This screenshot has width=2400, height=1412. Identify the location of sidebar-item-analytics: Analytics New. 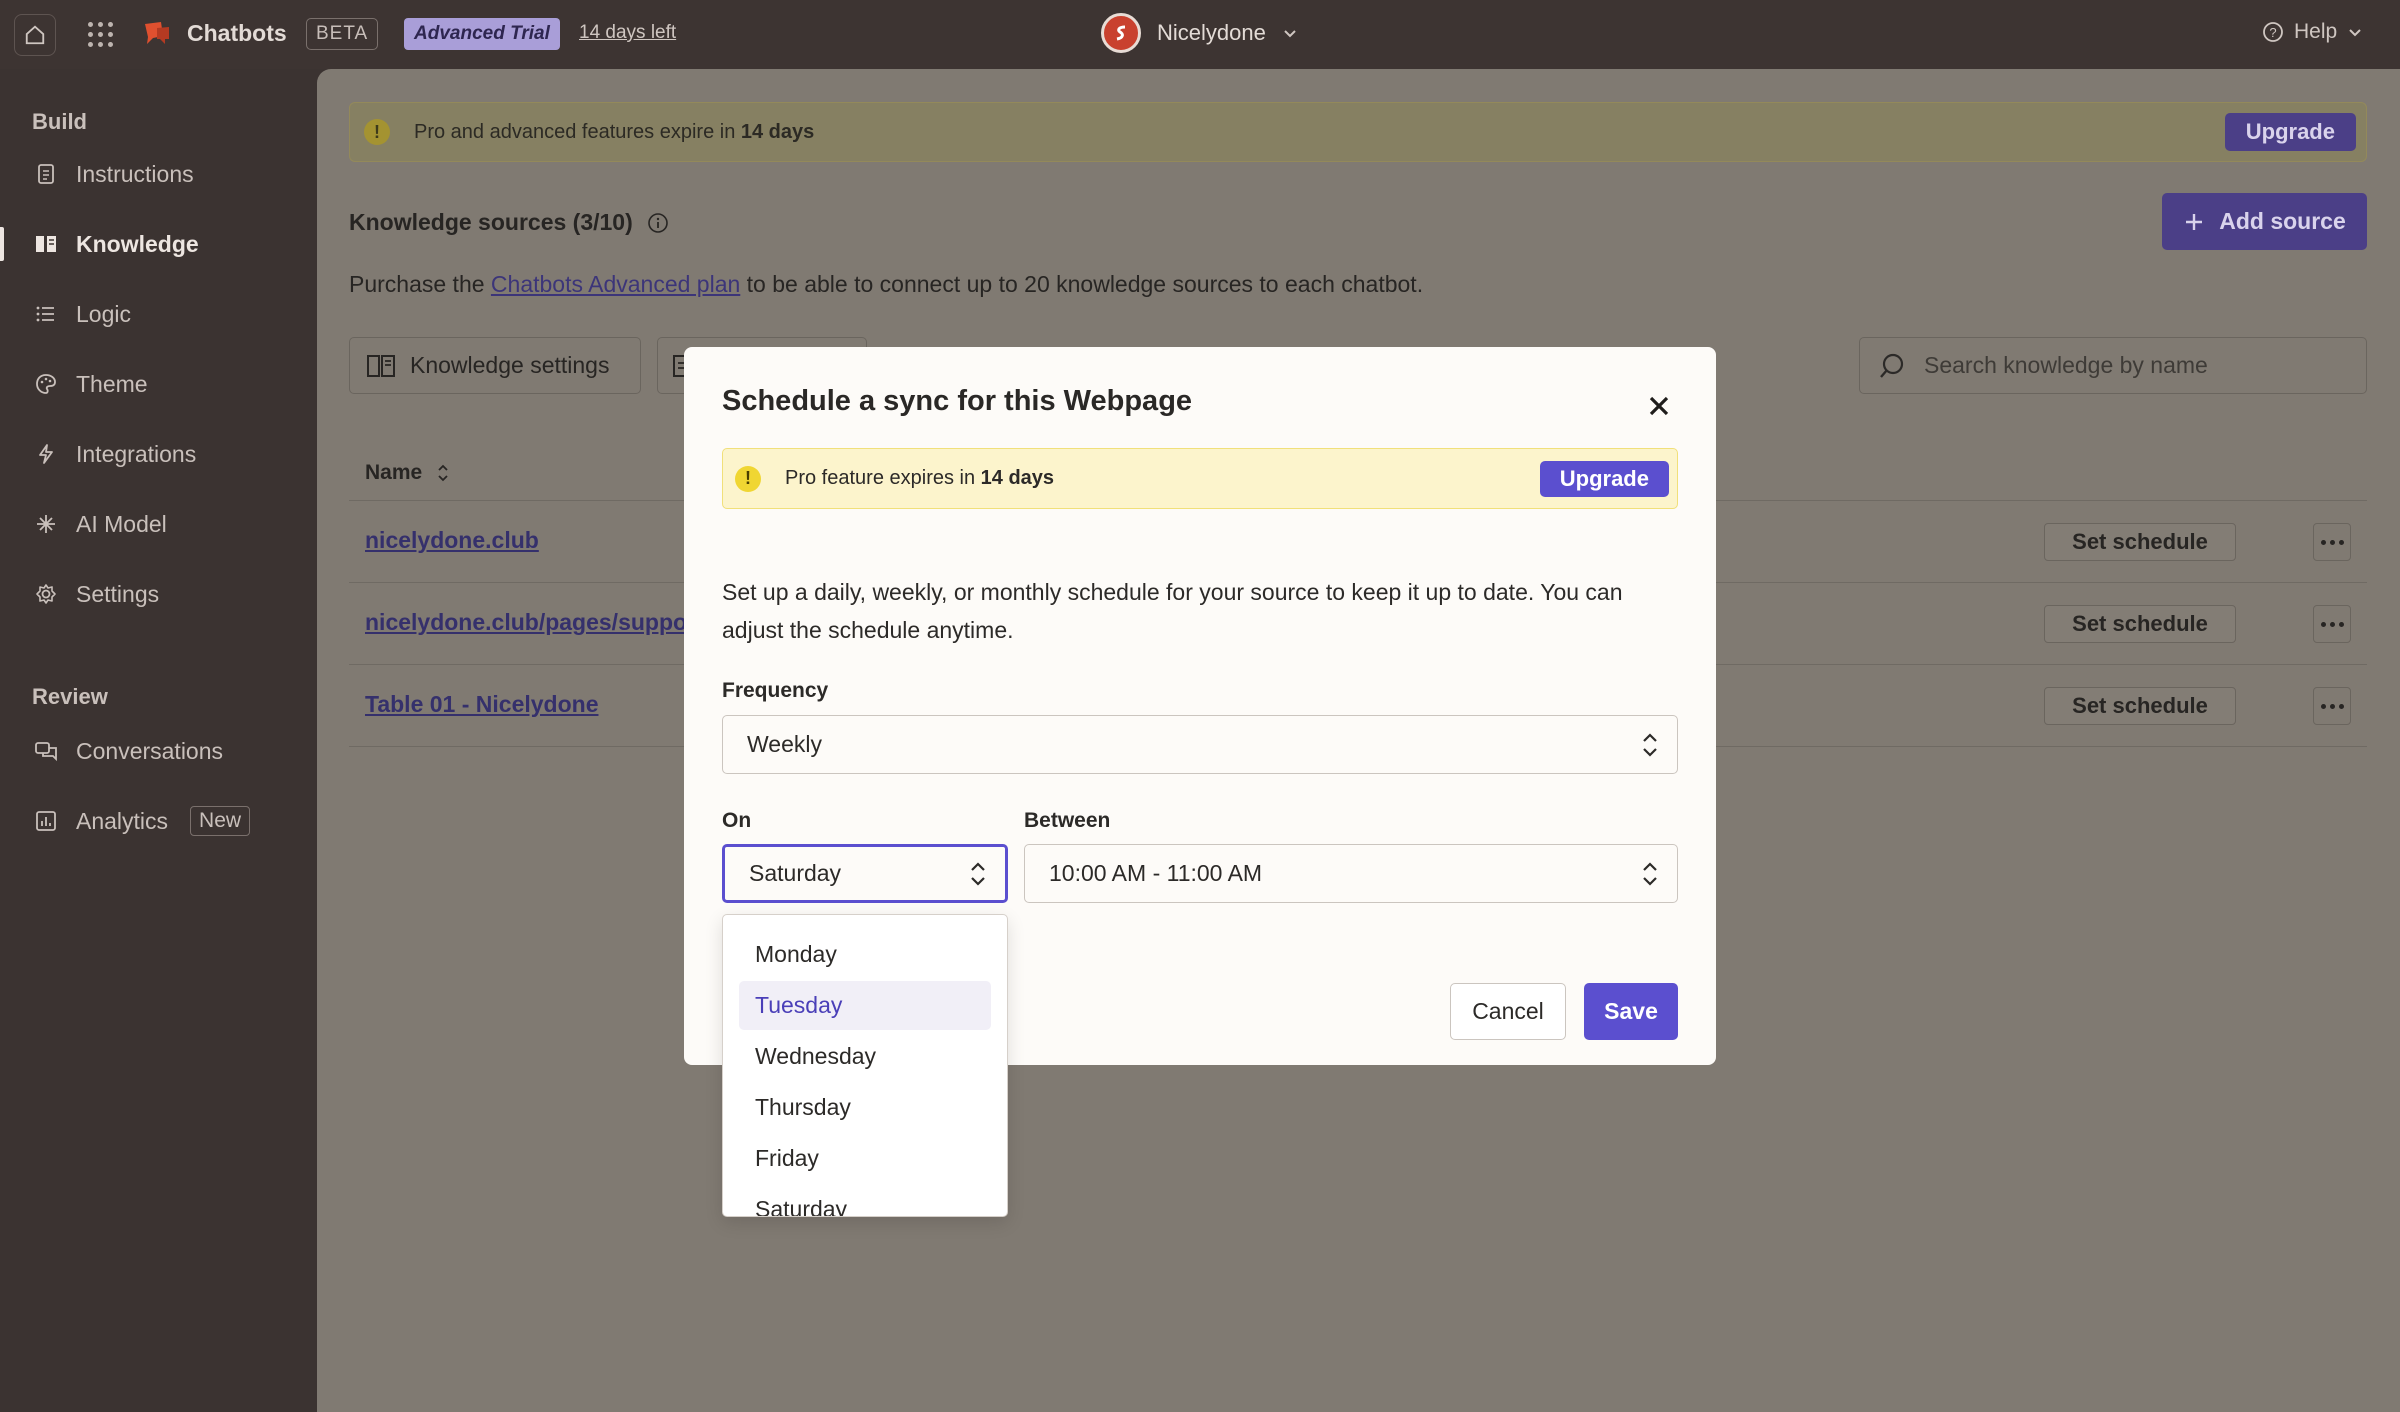
(158, 821).